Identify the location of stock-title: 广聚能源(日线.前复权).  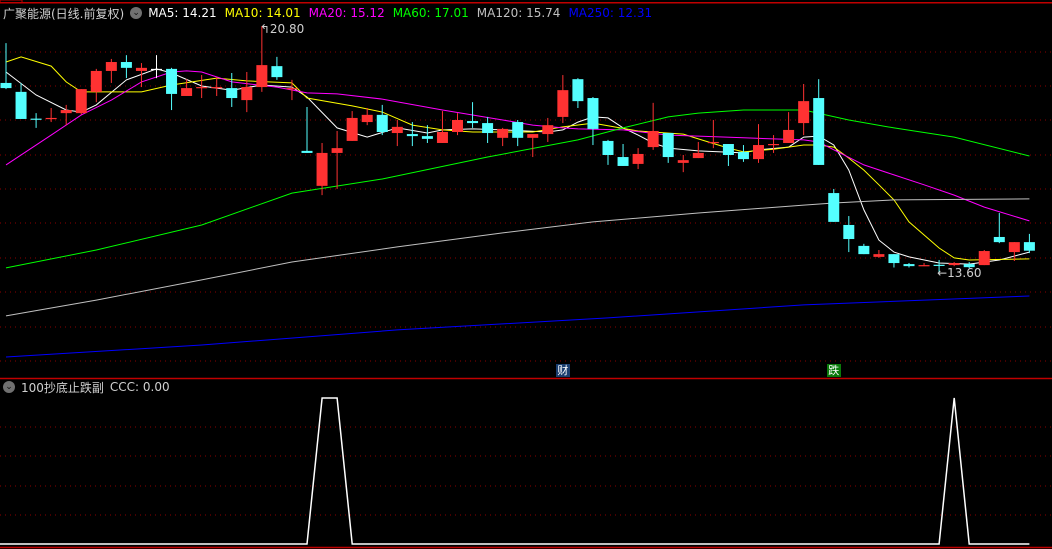
(63, 13).